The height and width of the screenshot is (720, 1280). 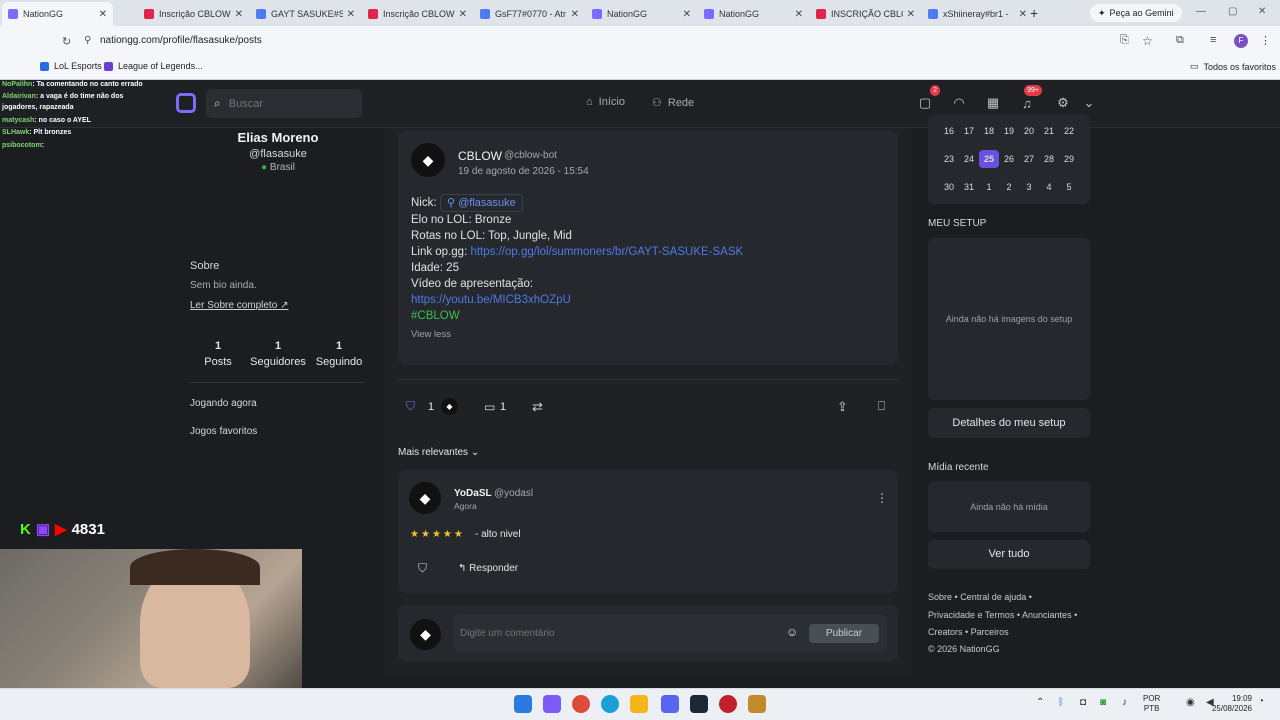 What do you see at coordinates (728, 704) in the screenshot?
I see `obs-icon` at bounding box center [728, 704].